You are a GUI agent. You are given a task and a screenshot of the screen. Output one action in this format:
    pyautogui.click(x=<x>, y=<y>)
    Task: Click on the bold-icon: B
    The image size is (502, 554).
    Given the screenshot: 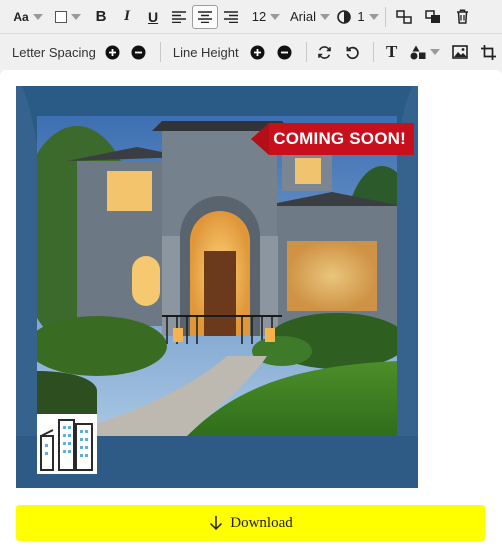 What is the action you would take?
    pyautogui.click(x=101, y=16)
    